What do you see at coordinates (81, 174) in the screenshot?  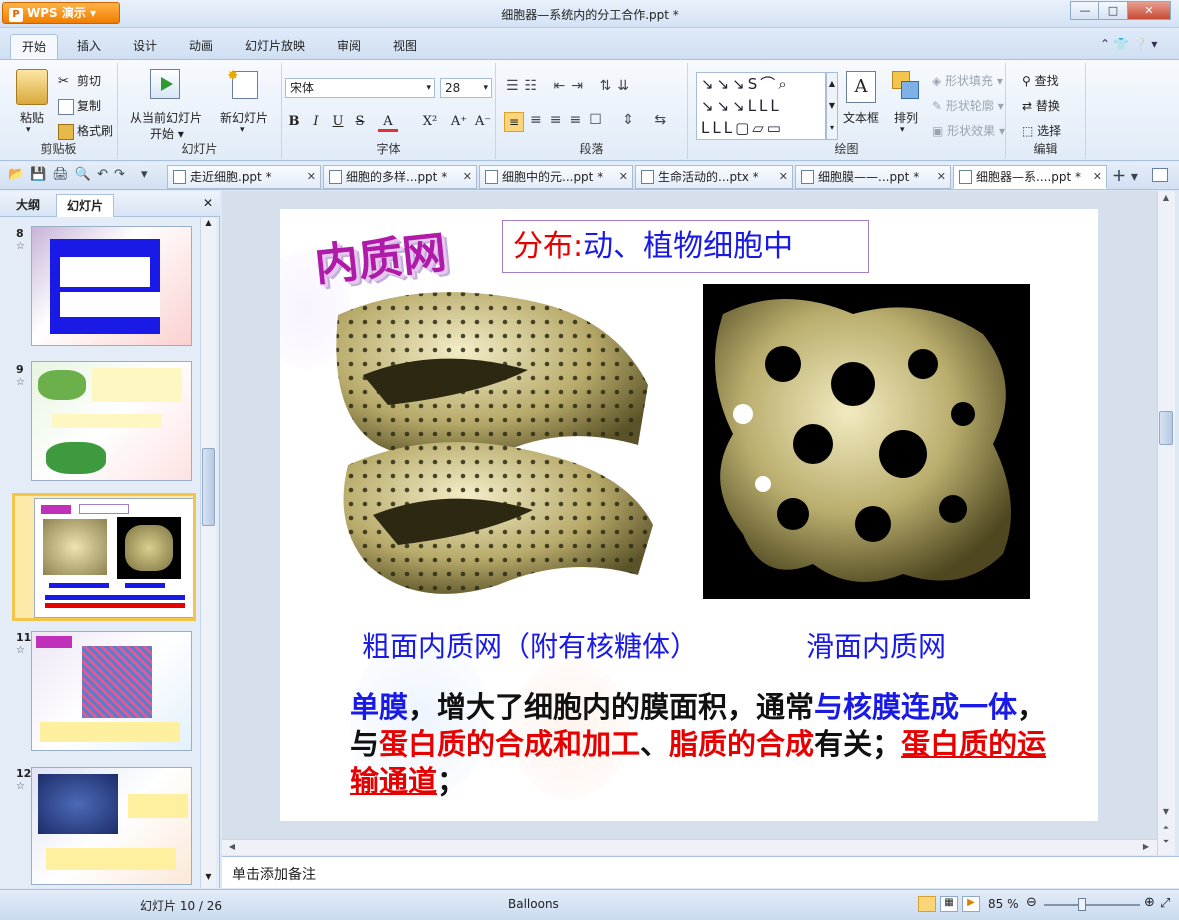 I see `quick-access-toolbar: 📂💾🖨🔍↶↷ ▾` at bounding box center [81, 174].